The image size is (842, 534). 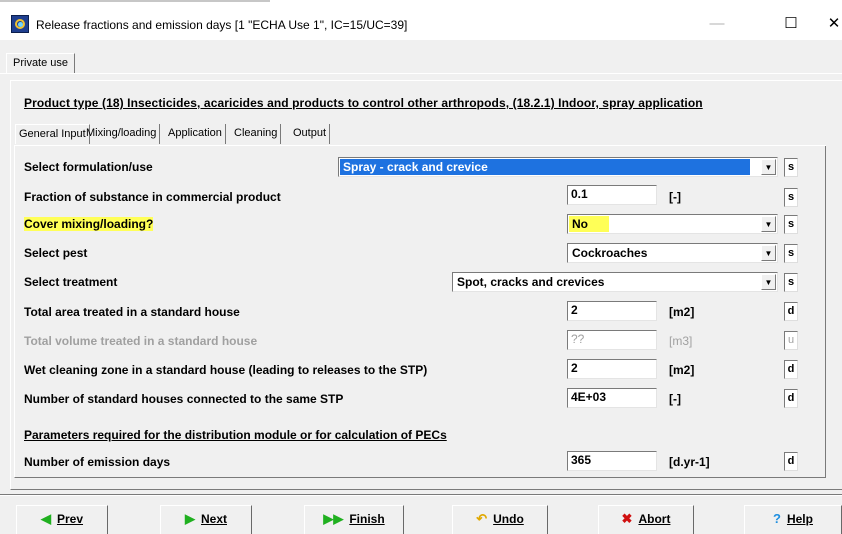 What do you see at coordinates (52, 134) in the screenshot?
I see `tab-general-input: General Input` at bounding box center [52, 134].